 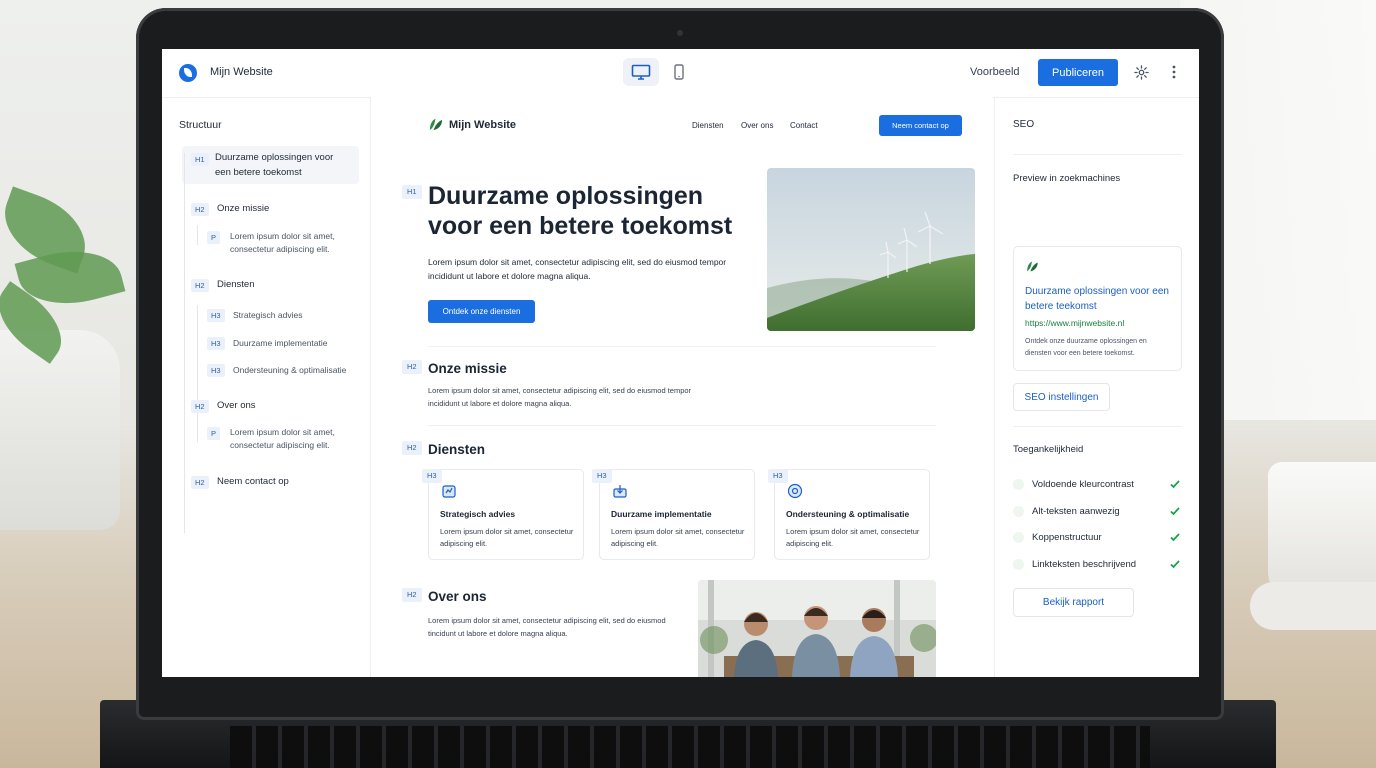 What do you see at coordinates (243, 209) in the screenshot?
I see `tree-item-onze-missie: Onze missie` at bounding box center [243, 209].